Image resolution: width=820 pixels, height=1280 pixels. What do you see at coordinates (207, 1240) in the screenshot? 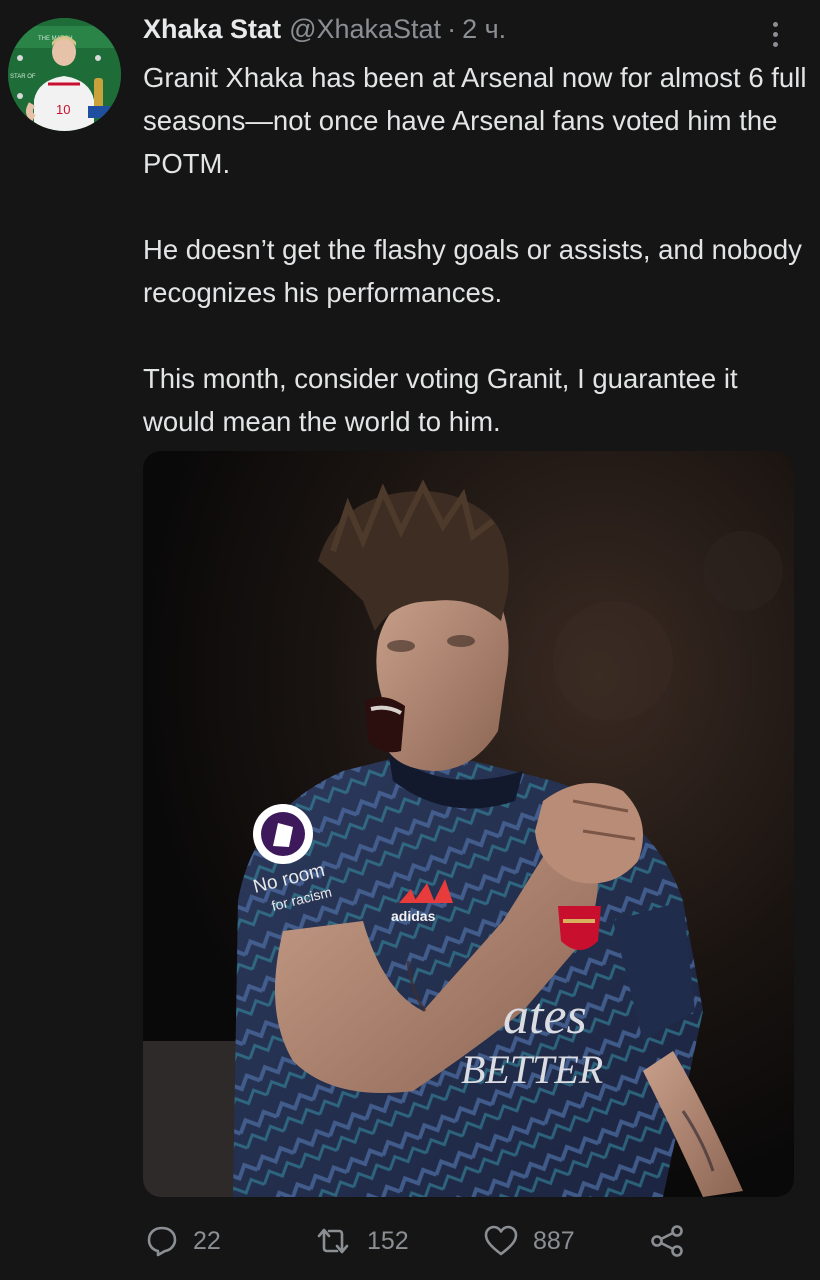
I see `reply-count: 22` at bounding box center [207, 1240].